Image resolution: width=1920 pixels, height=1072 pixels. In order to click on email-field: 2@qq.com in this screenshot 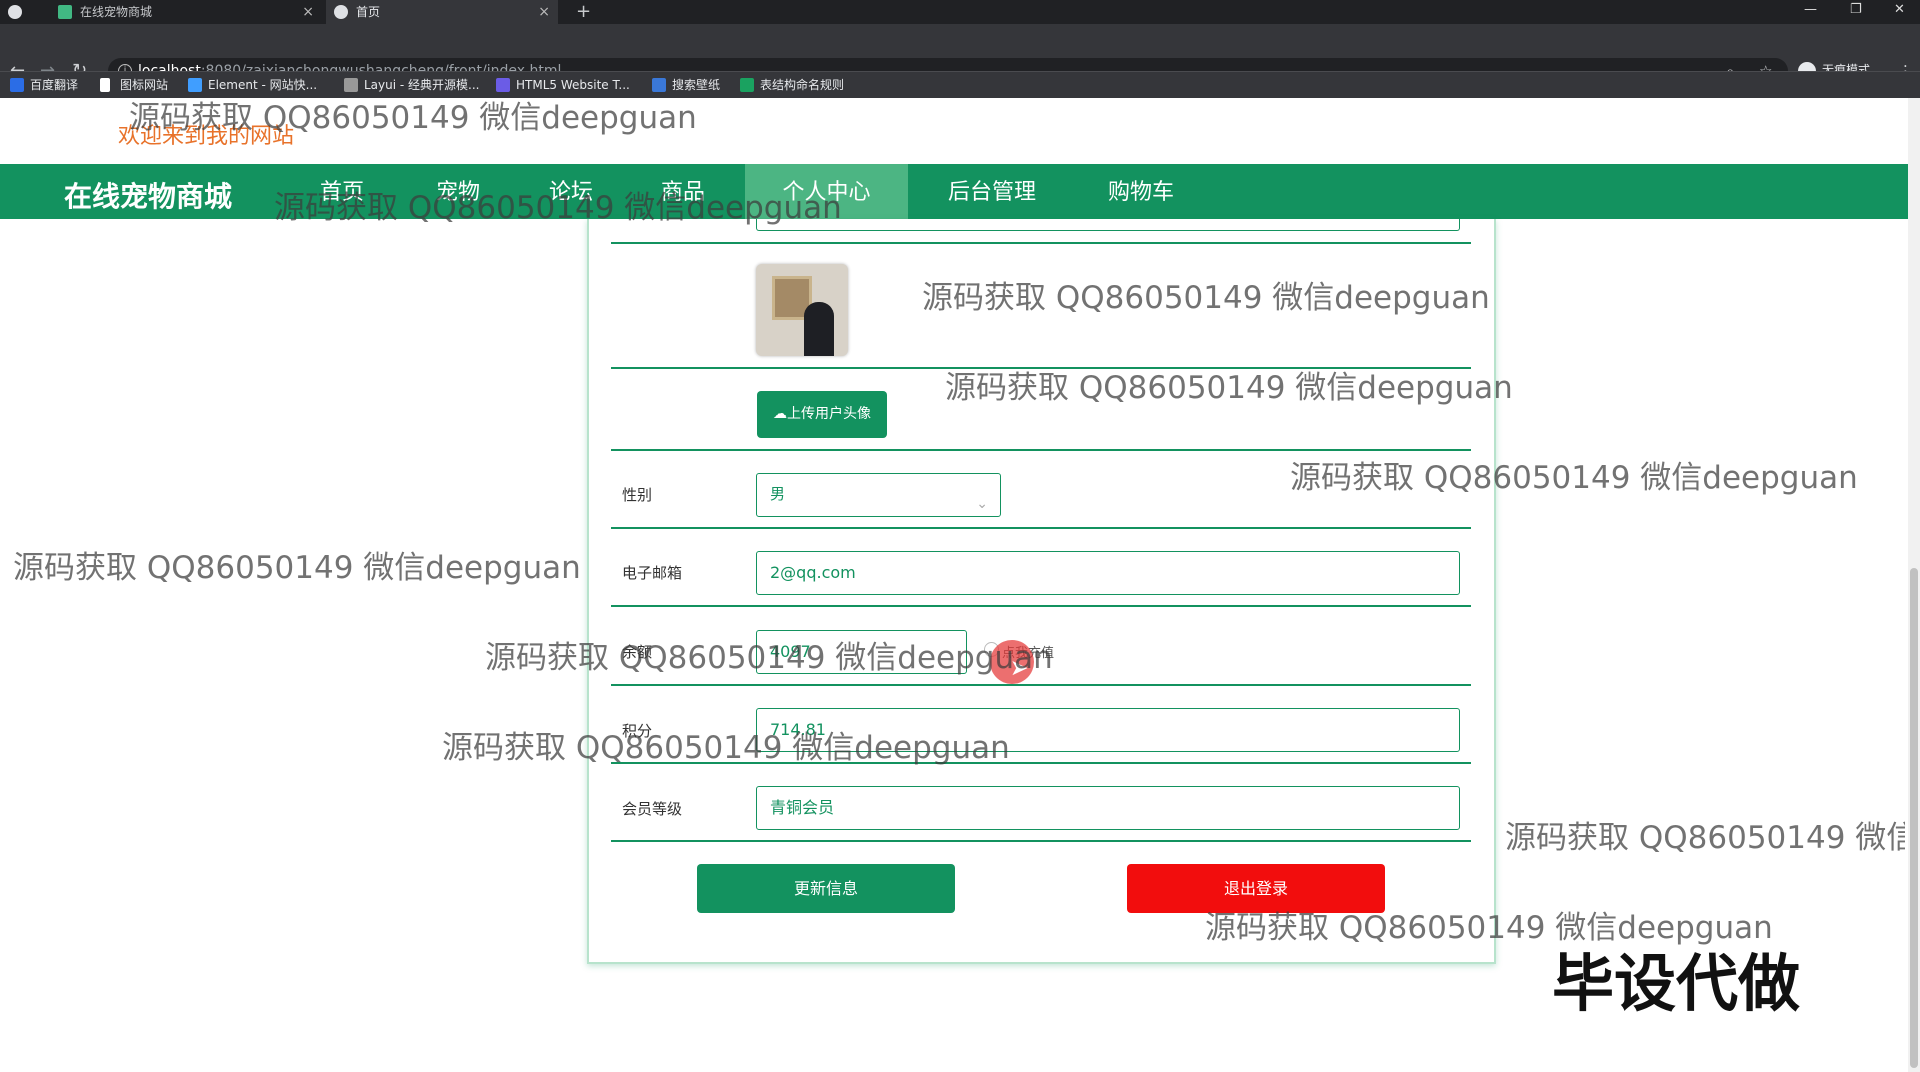, I will do `click(1108, 573)`.